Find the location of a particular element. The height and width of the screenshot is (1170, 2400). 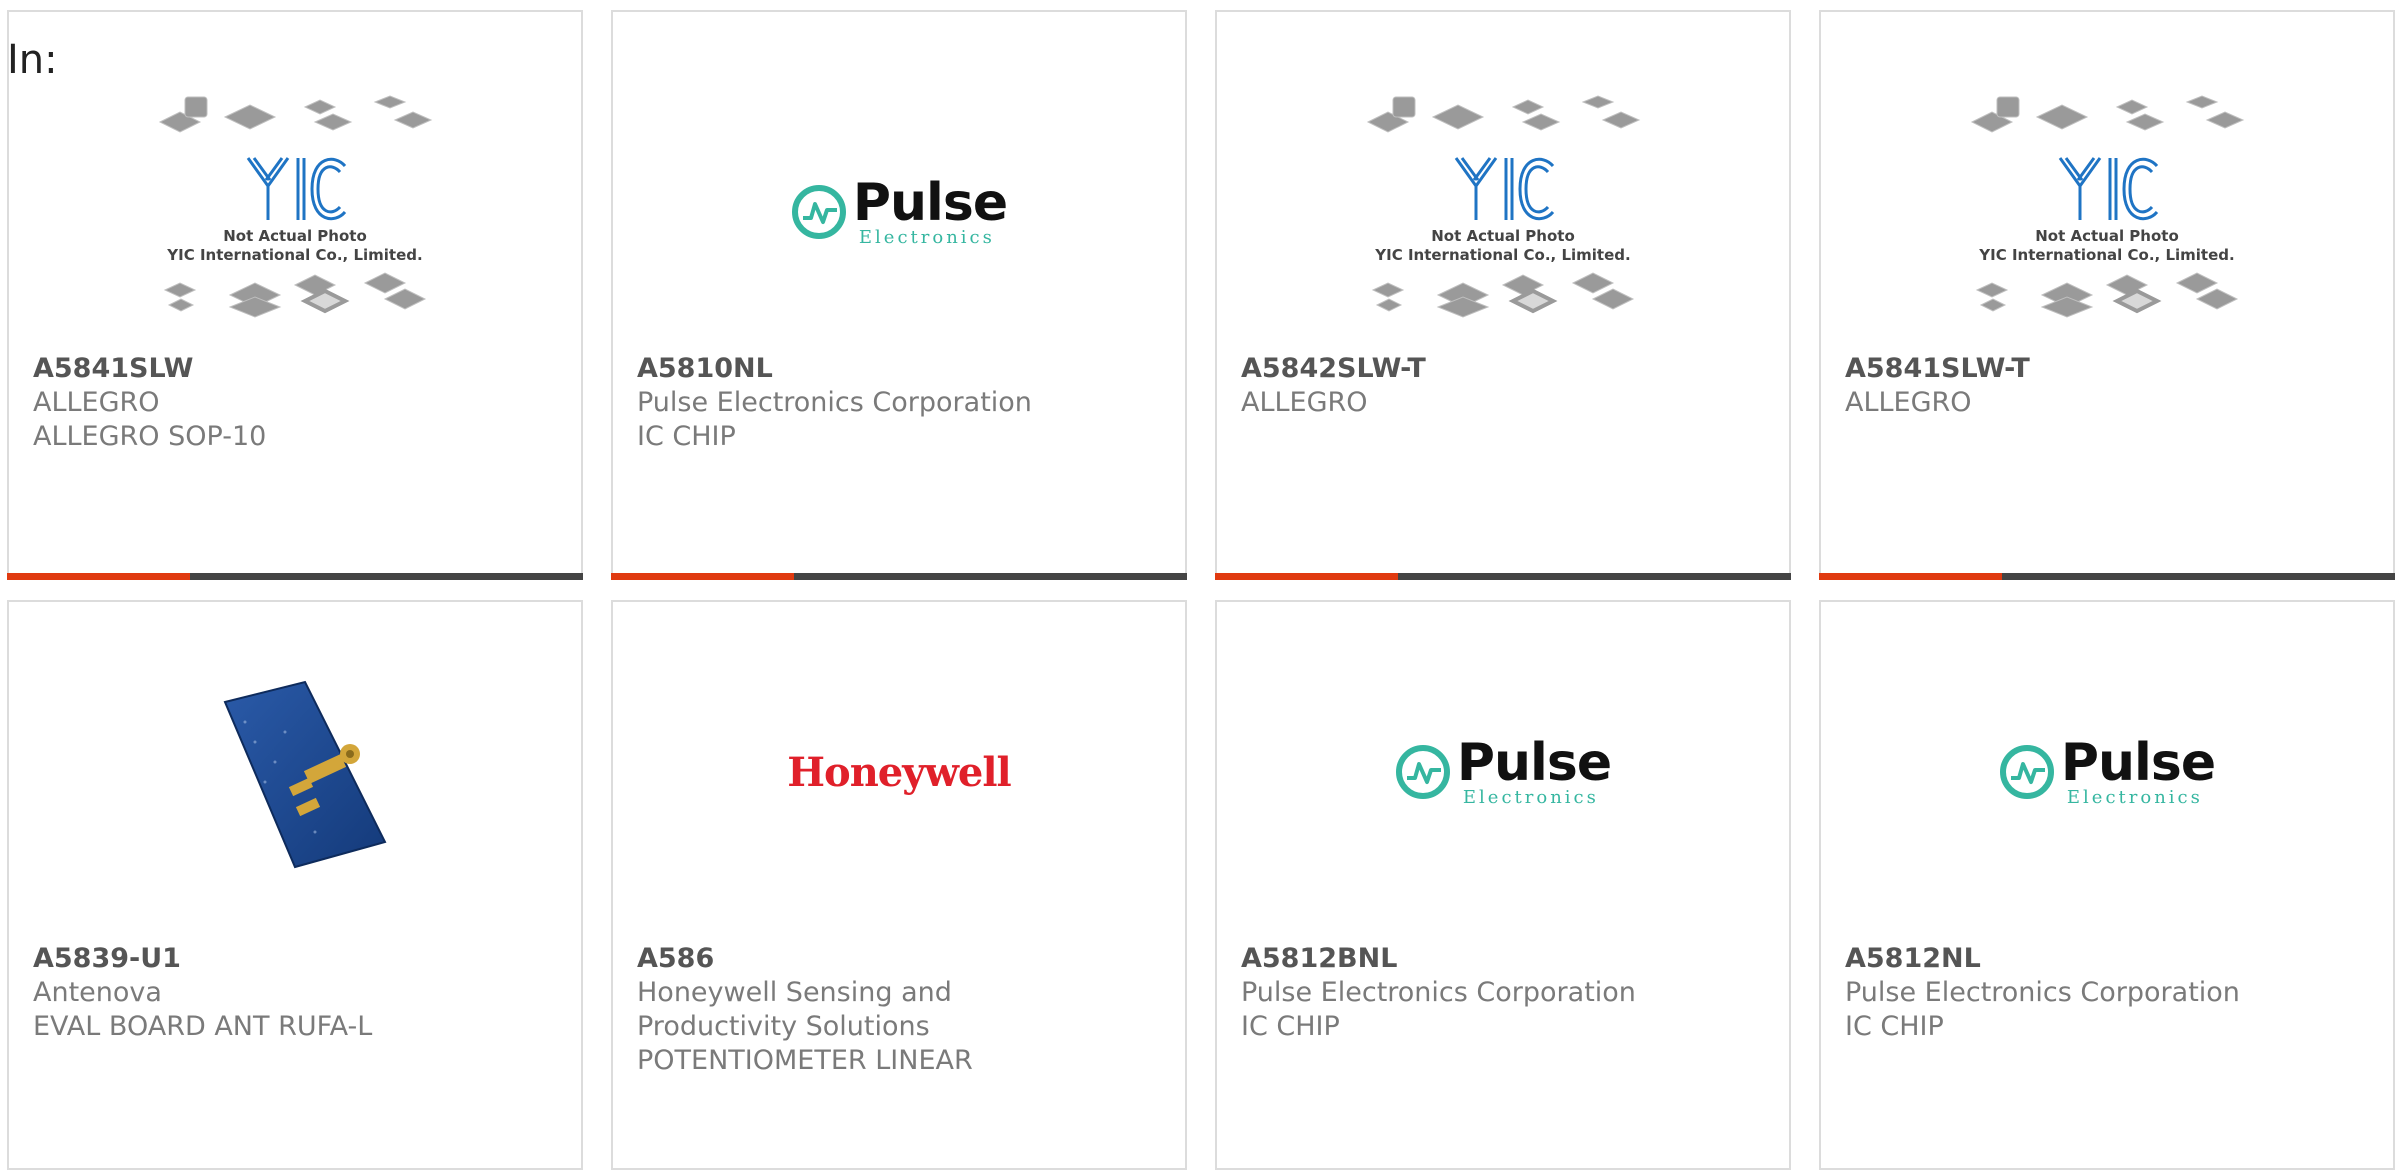

in-label: In: is located at coordinates (32, 60).